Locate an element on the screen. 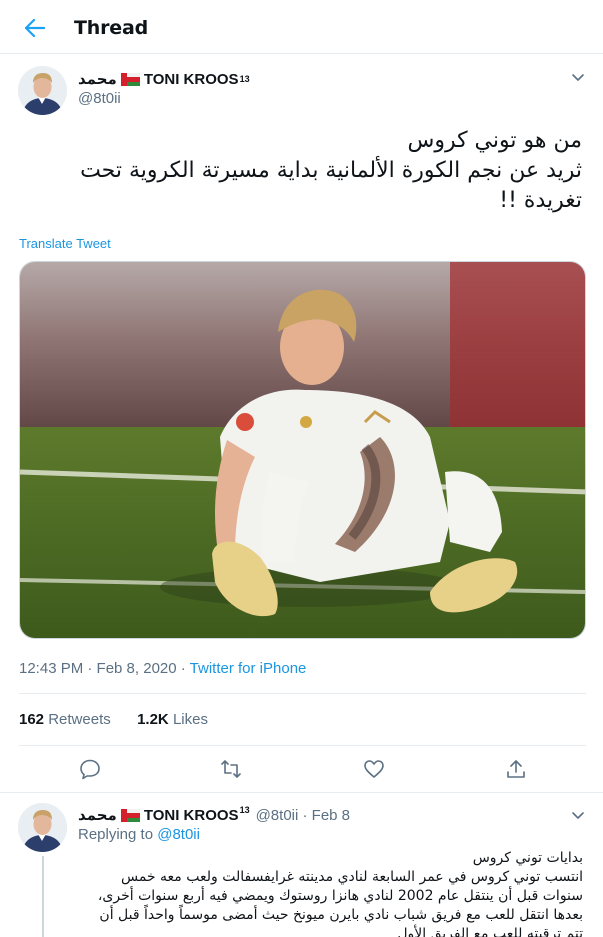  thread-connector is located at coordinates (43, 896).